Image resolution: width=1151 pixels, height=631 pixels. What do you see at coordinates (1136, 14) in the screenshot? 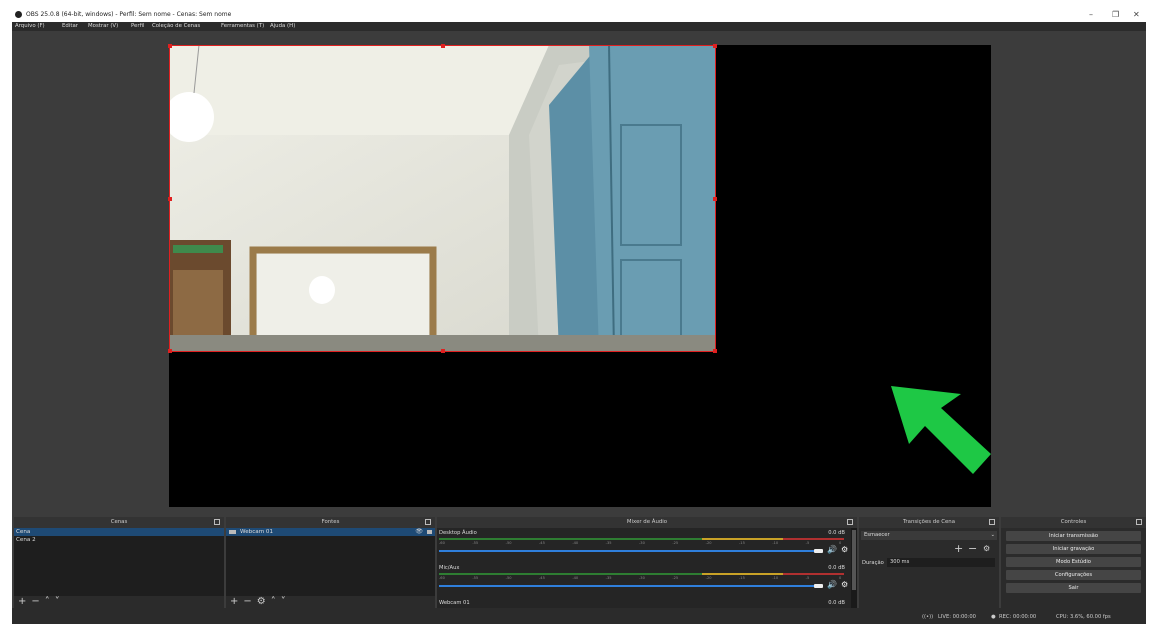
I see `close-icon: ✕` at bounding box center [1136, 14].